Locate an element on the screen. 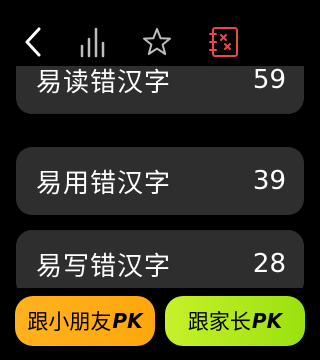  statistics-button is located at coordinates (92, 42).